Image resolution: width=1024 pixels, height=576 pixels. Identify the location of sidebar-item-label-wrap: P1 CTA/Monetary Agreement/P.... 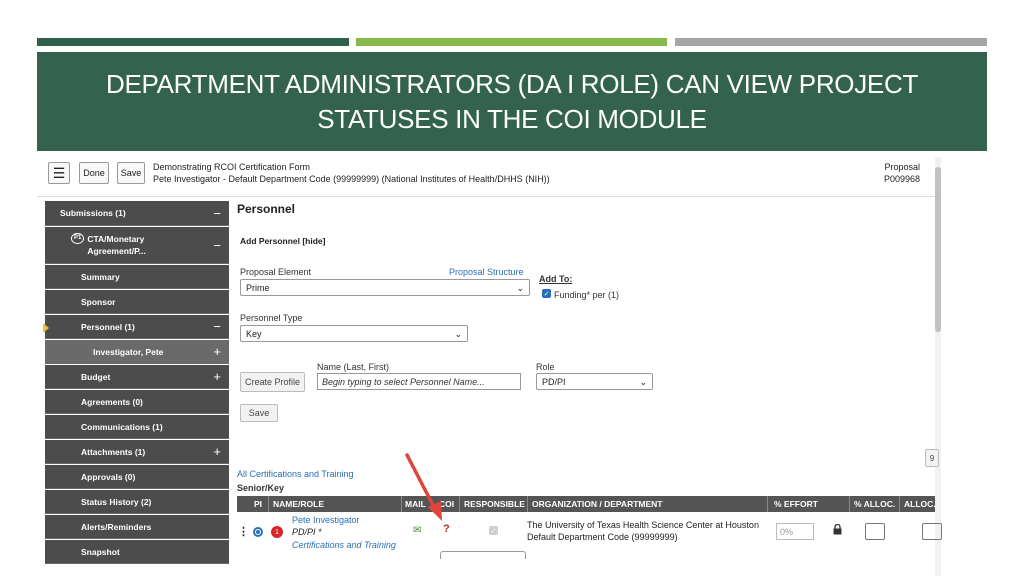
(110, 245).